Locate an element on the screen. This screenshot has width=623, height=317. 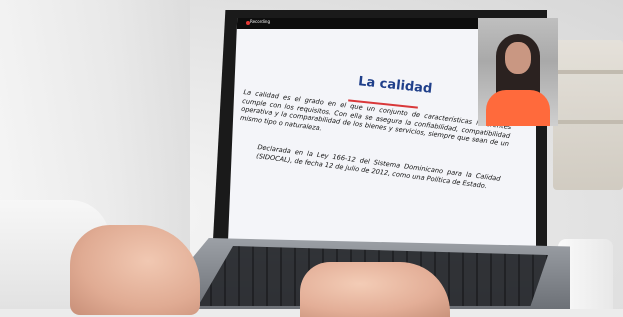
slide-title: La calidad is located at coordinates (395, 85).